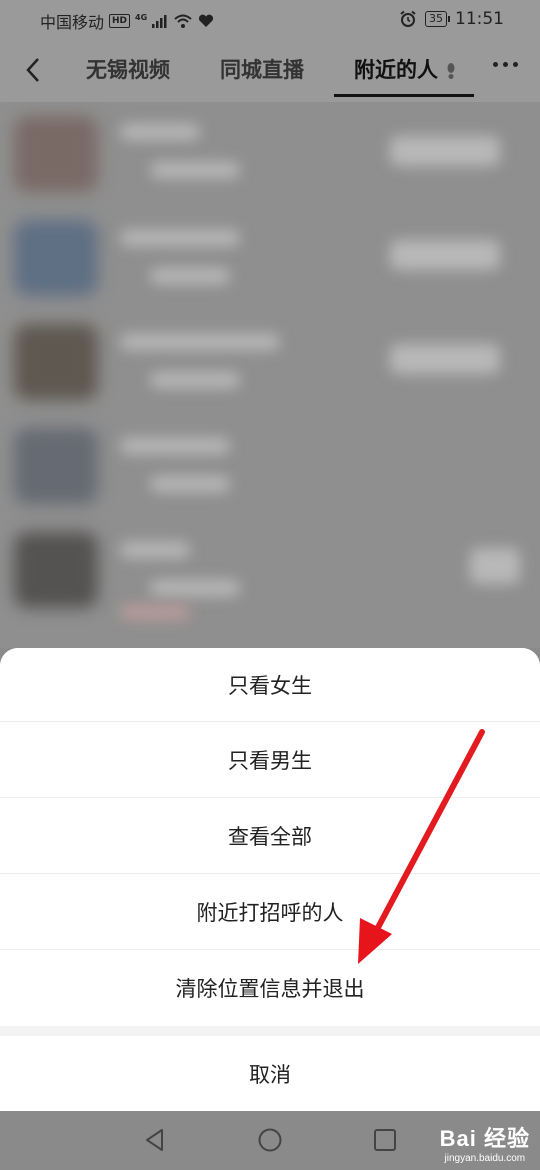  Describe the element at coordinates (155, 1140) in the screenshot. I see `back-triangle-icon` at that location.